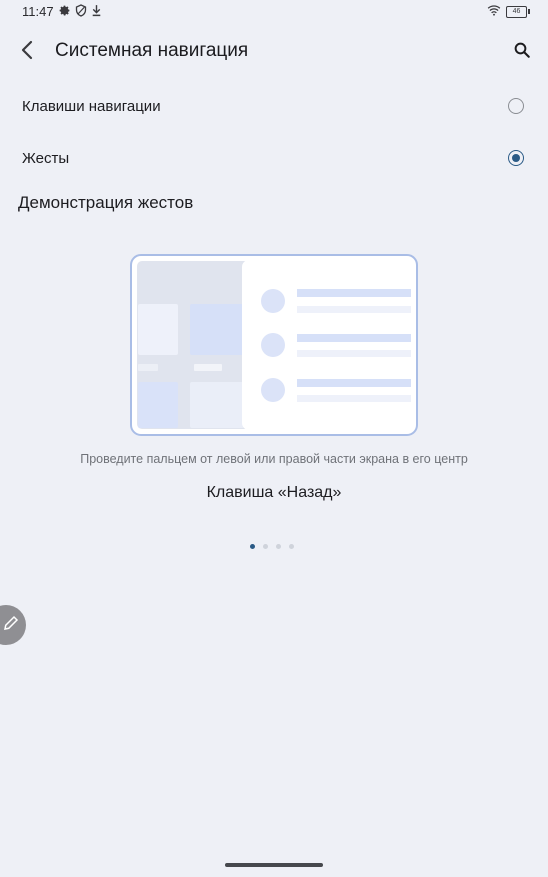  Describe the element at coordinates (516, 106) in the screenshot. I see `nav-keys-radio` at that location.